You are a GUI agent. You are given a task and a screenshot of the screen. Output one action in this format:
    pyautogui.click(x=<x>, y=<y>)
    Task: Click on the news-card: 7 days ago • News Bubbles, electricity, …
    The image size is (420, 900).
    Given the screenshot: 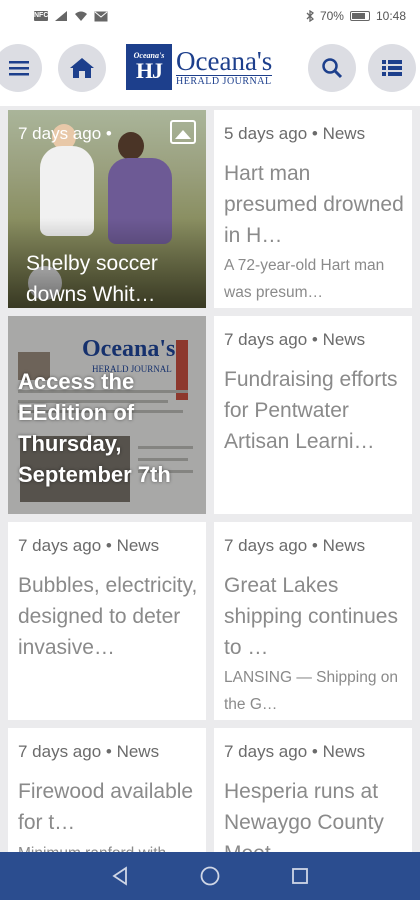 What is the action you would take?
    pyautogui.click(x=107, y=621)
    